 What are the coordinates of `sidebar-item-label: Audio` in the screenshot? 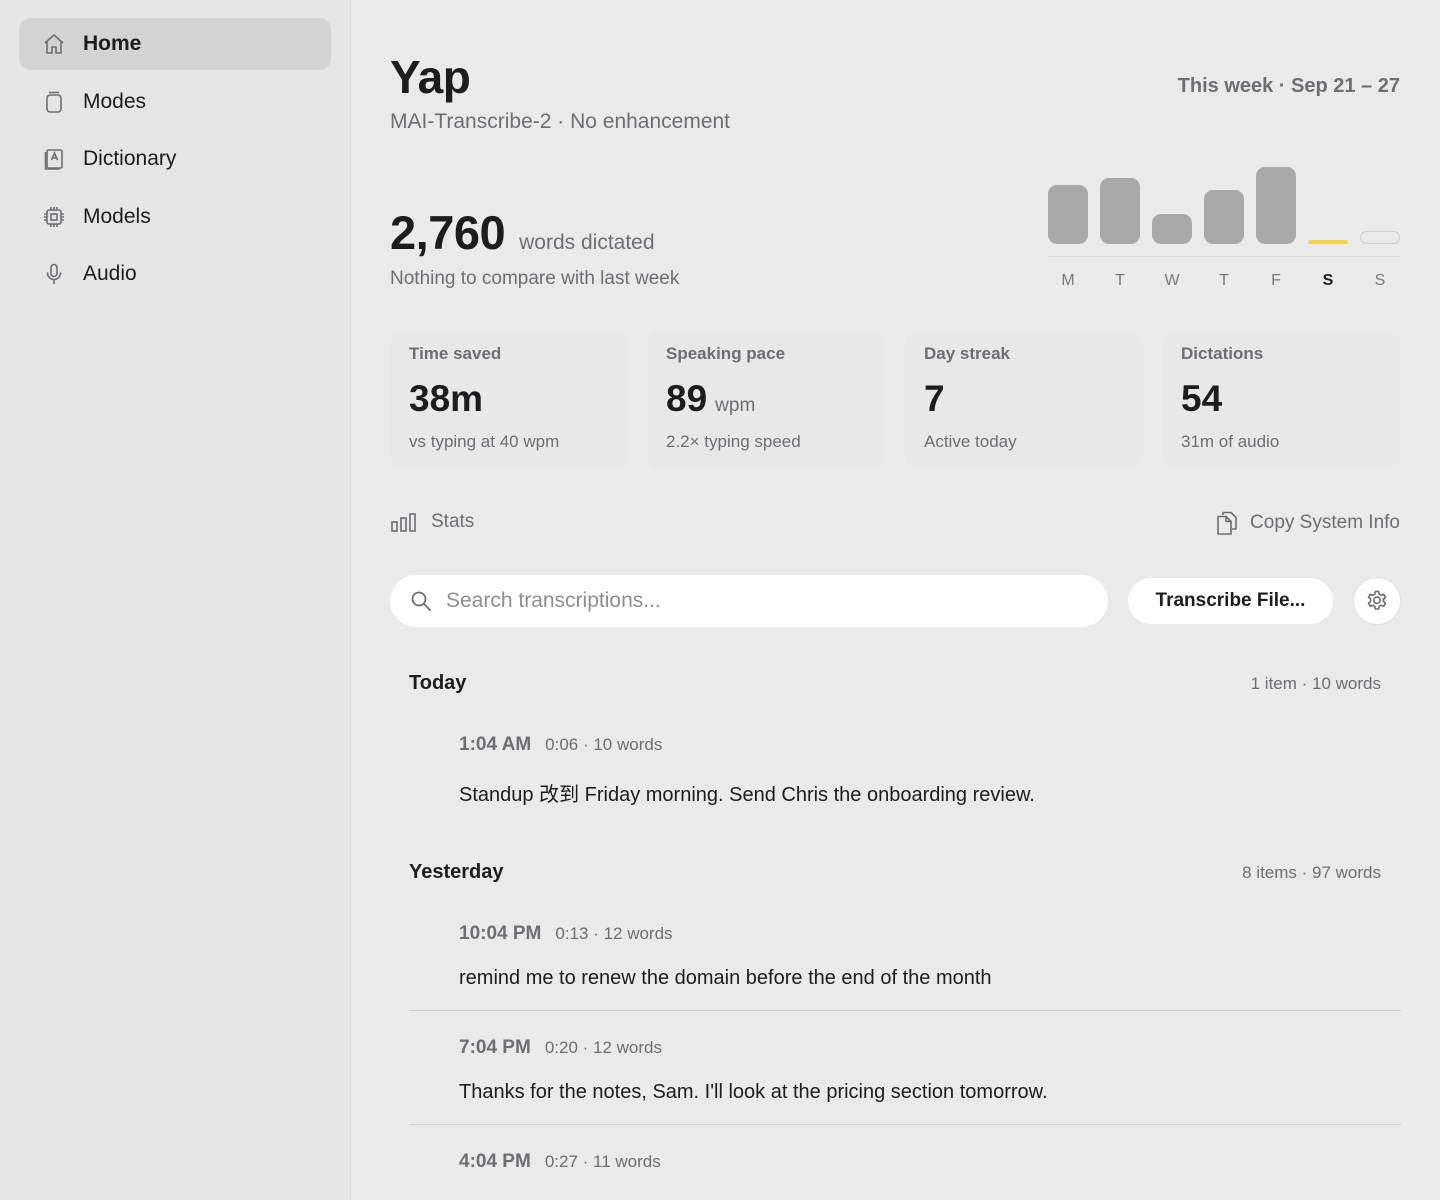 It's located at (110, 273).